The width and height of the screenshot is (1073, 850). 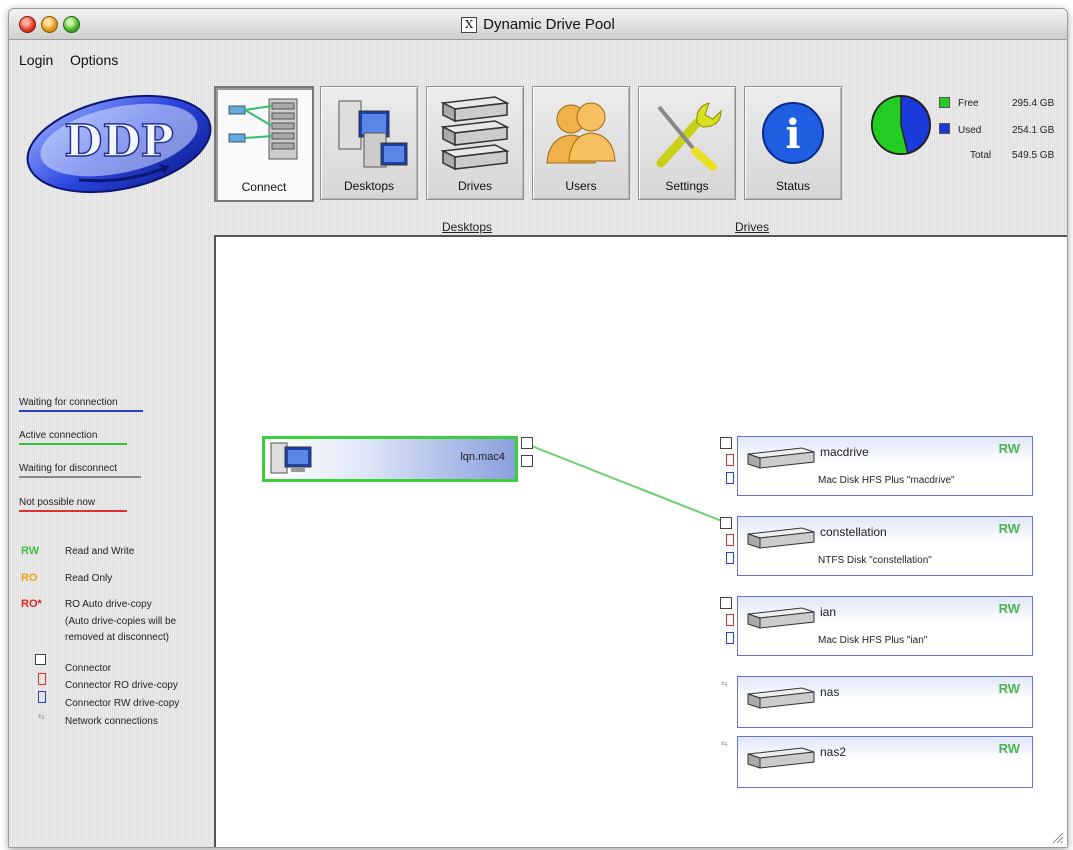 I want to click on connect-label: Connect, so click(x=264, y=187).